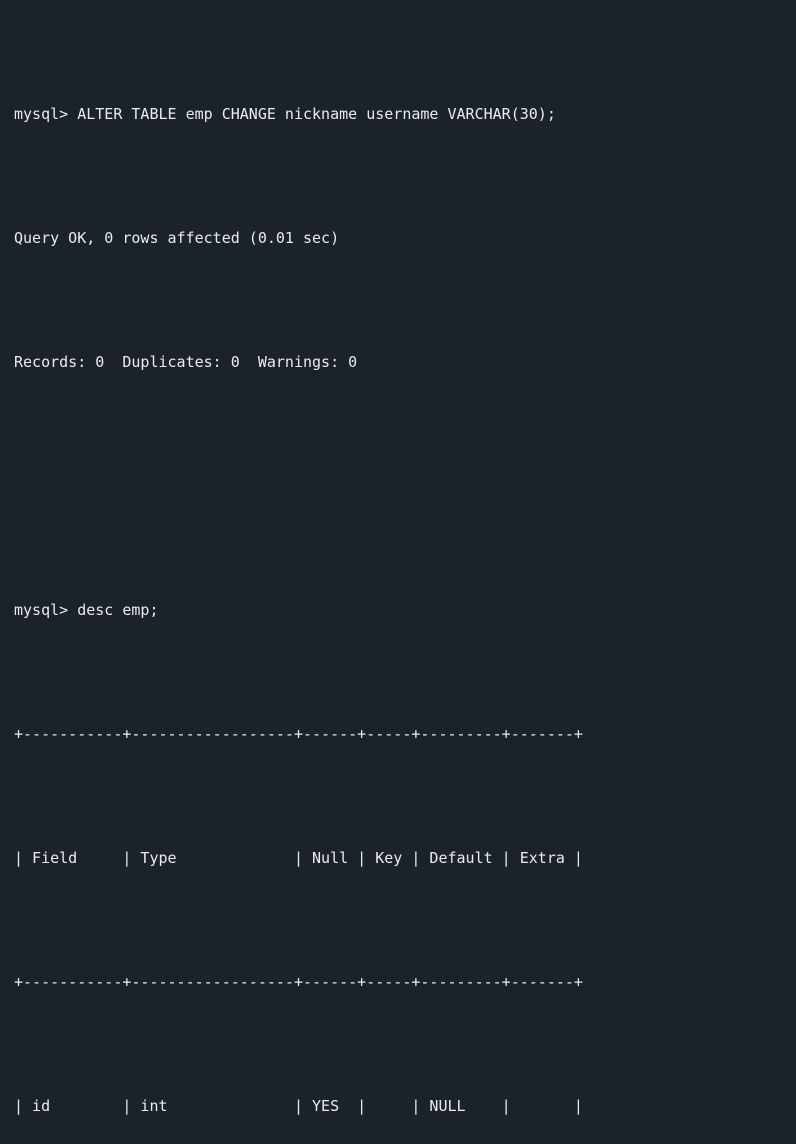  What do you see at coordinates (86, 610) in the screenshot?
I see `command-line-desc-emp: mysql> desc emp;` at bounding box center [86, 610].